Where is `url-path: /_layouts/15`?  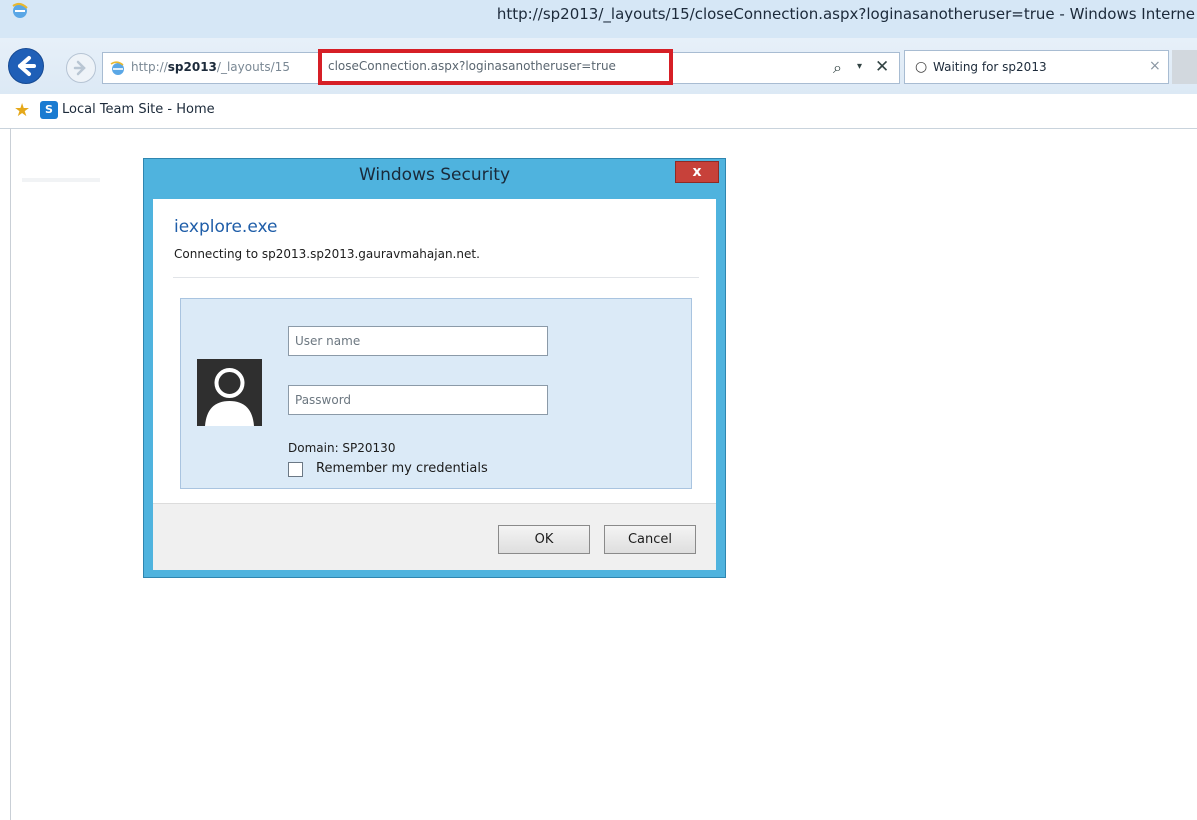
url-path: /_layouts/15 is located at coordinates (253, 67).